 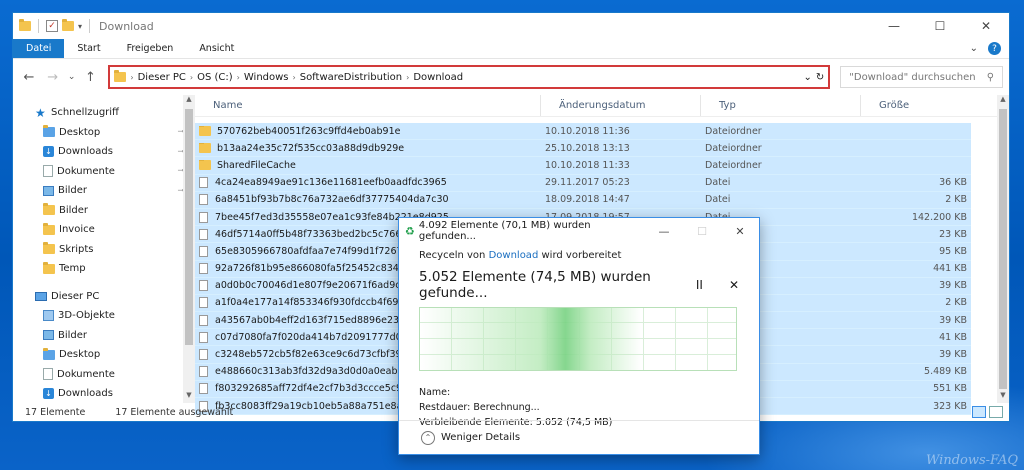 I want to click on new-folder-icon, so click(x=68, y=25).